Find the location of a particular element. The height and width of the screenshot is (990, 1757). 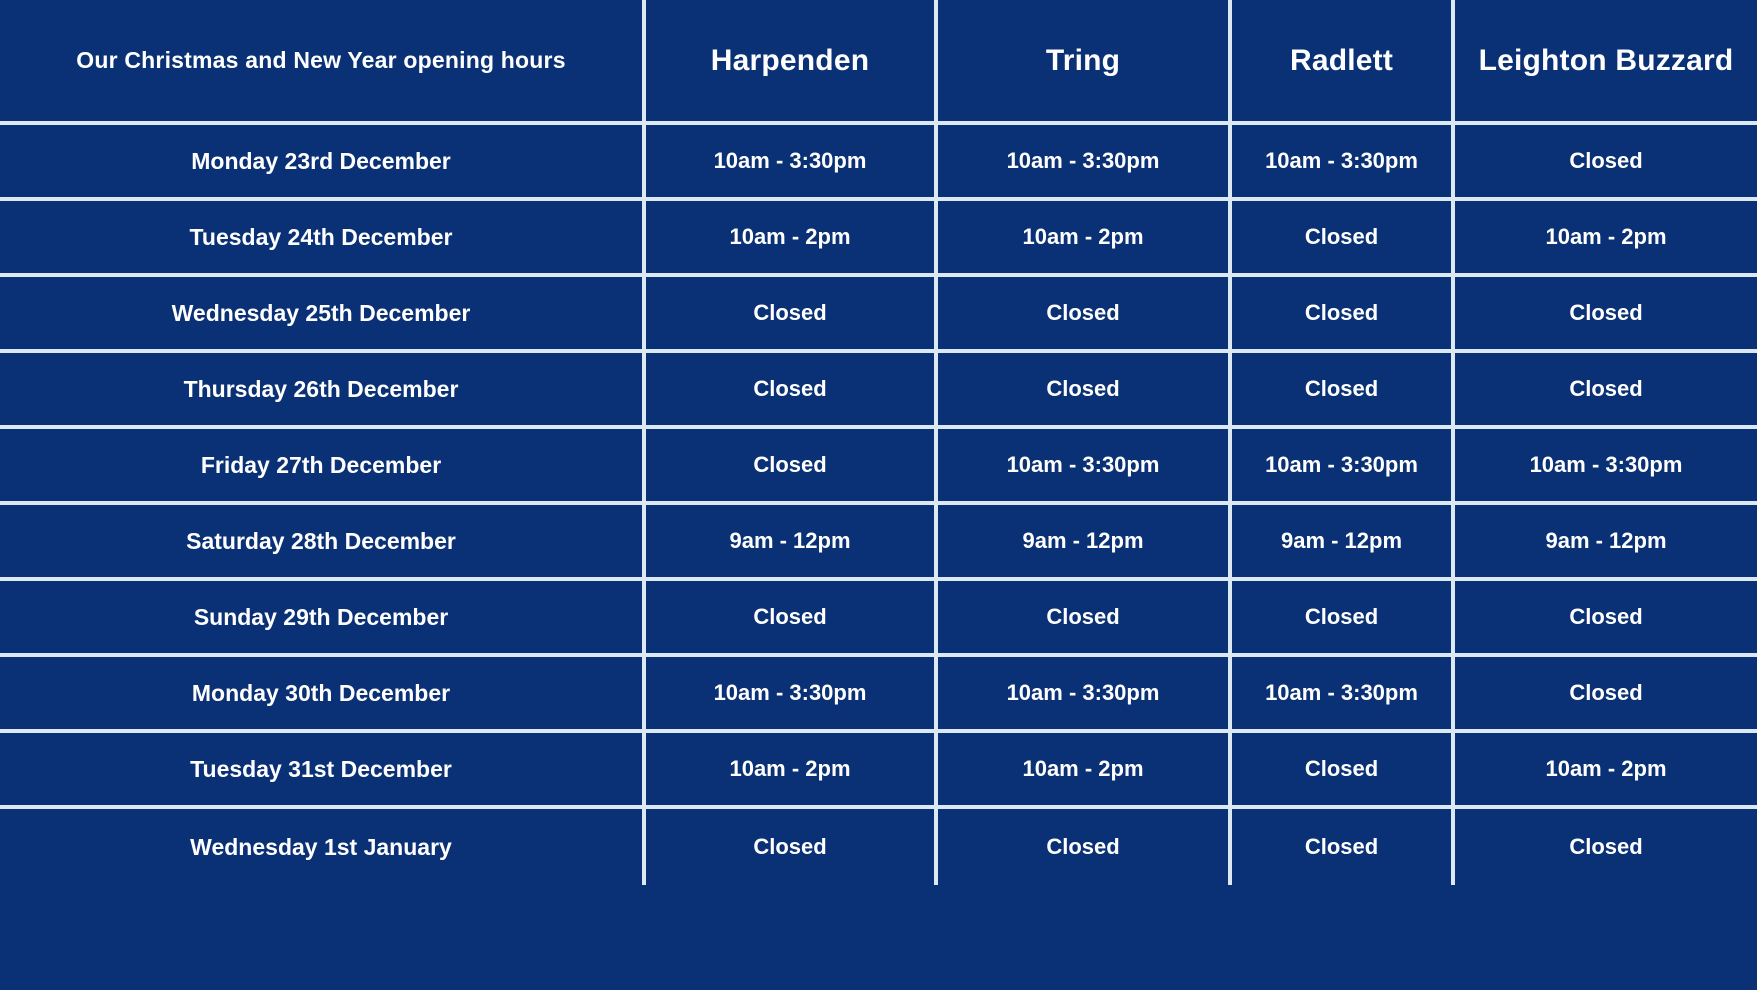

column-header-radlett: Radlett is located at coordinates (1343, 62).